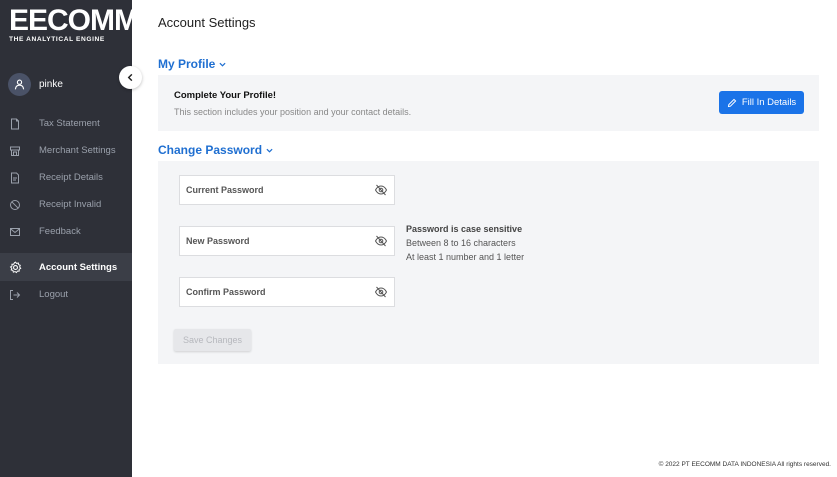  Describe the element at coordinates (74, 20) in the screenshot. I see `logo-text: EECOMM` at that location.